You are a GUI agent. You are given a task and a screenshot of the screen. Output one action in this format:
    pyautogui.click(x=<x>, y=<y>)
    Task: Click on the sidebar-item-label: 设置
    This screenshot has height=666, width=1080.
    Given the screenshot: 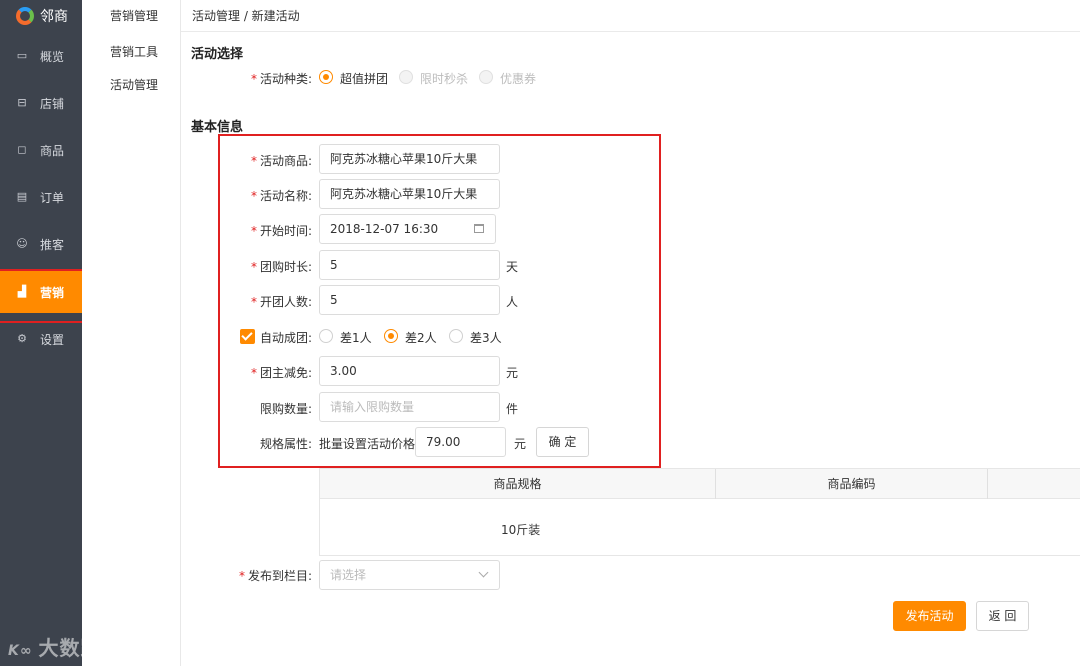 What is the action you would take?
    pyautogui.click(x=52, y=339)
    